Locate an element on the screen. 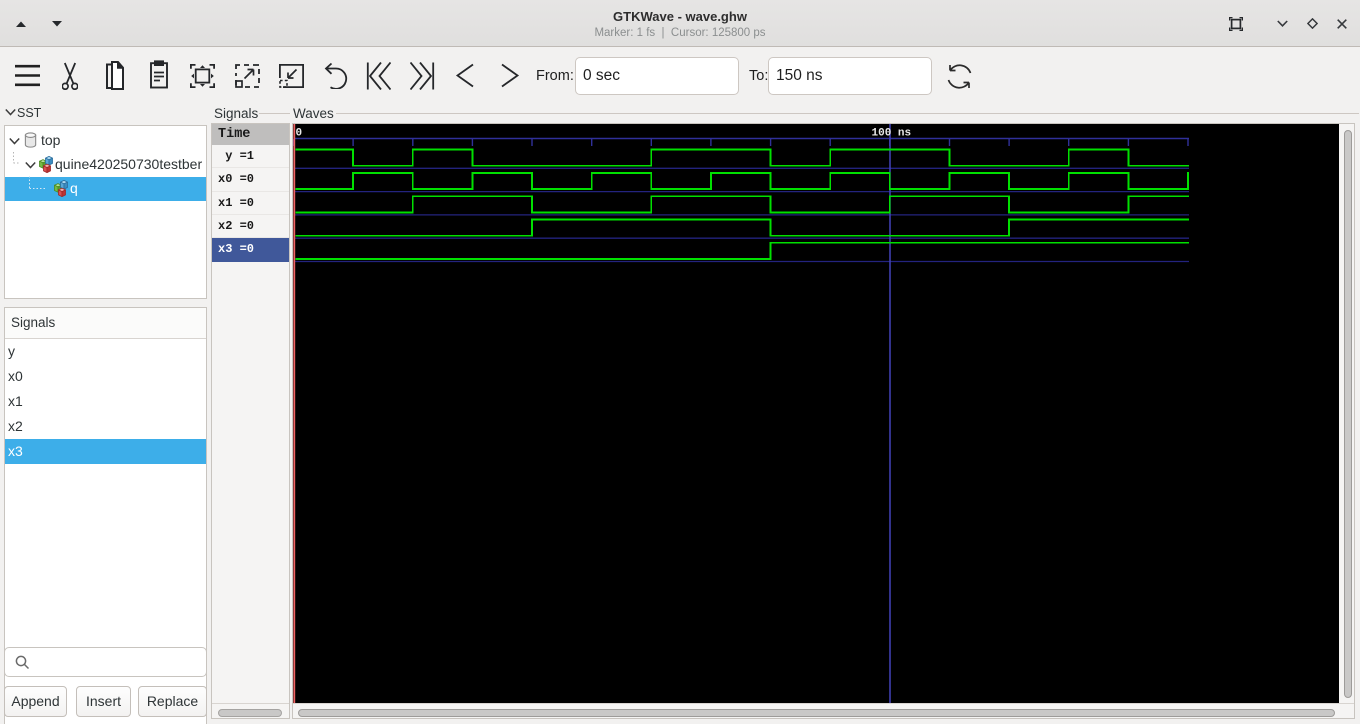 The height and width of the screenshot is (724, 1360). svg-text: 0 is located at coordinates (299, 134).